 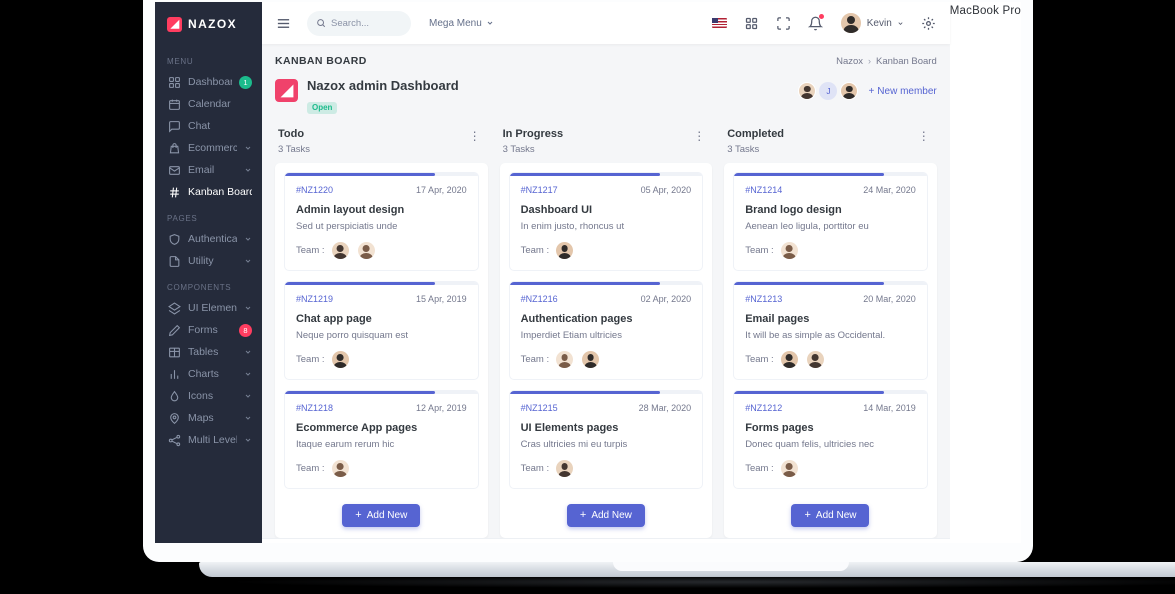 What do you see at coordinates (583, 515) in the screenshot?
I see `plus-icon: +` at bounding box center [583, 515].